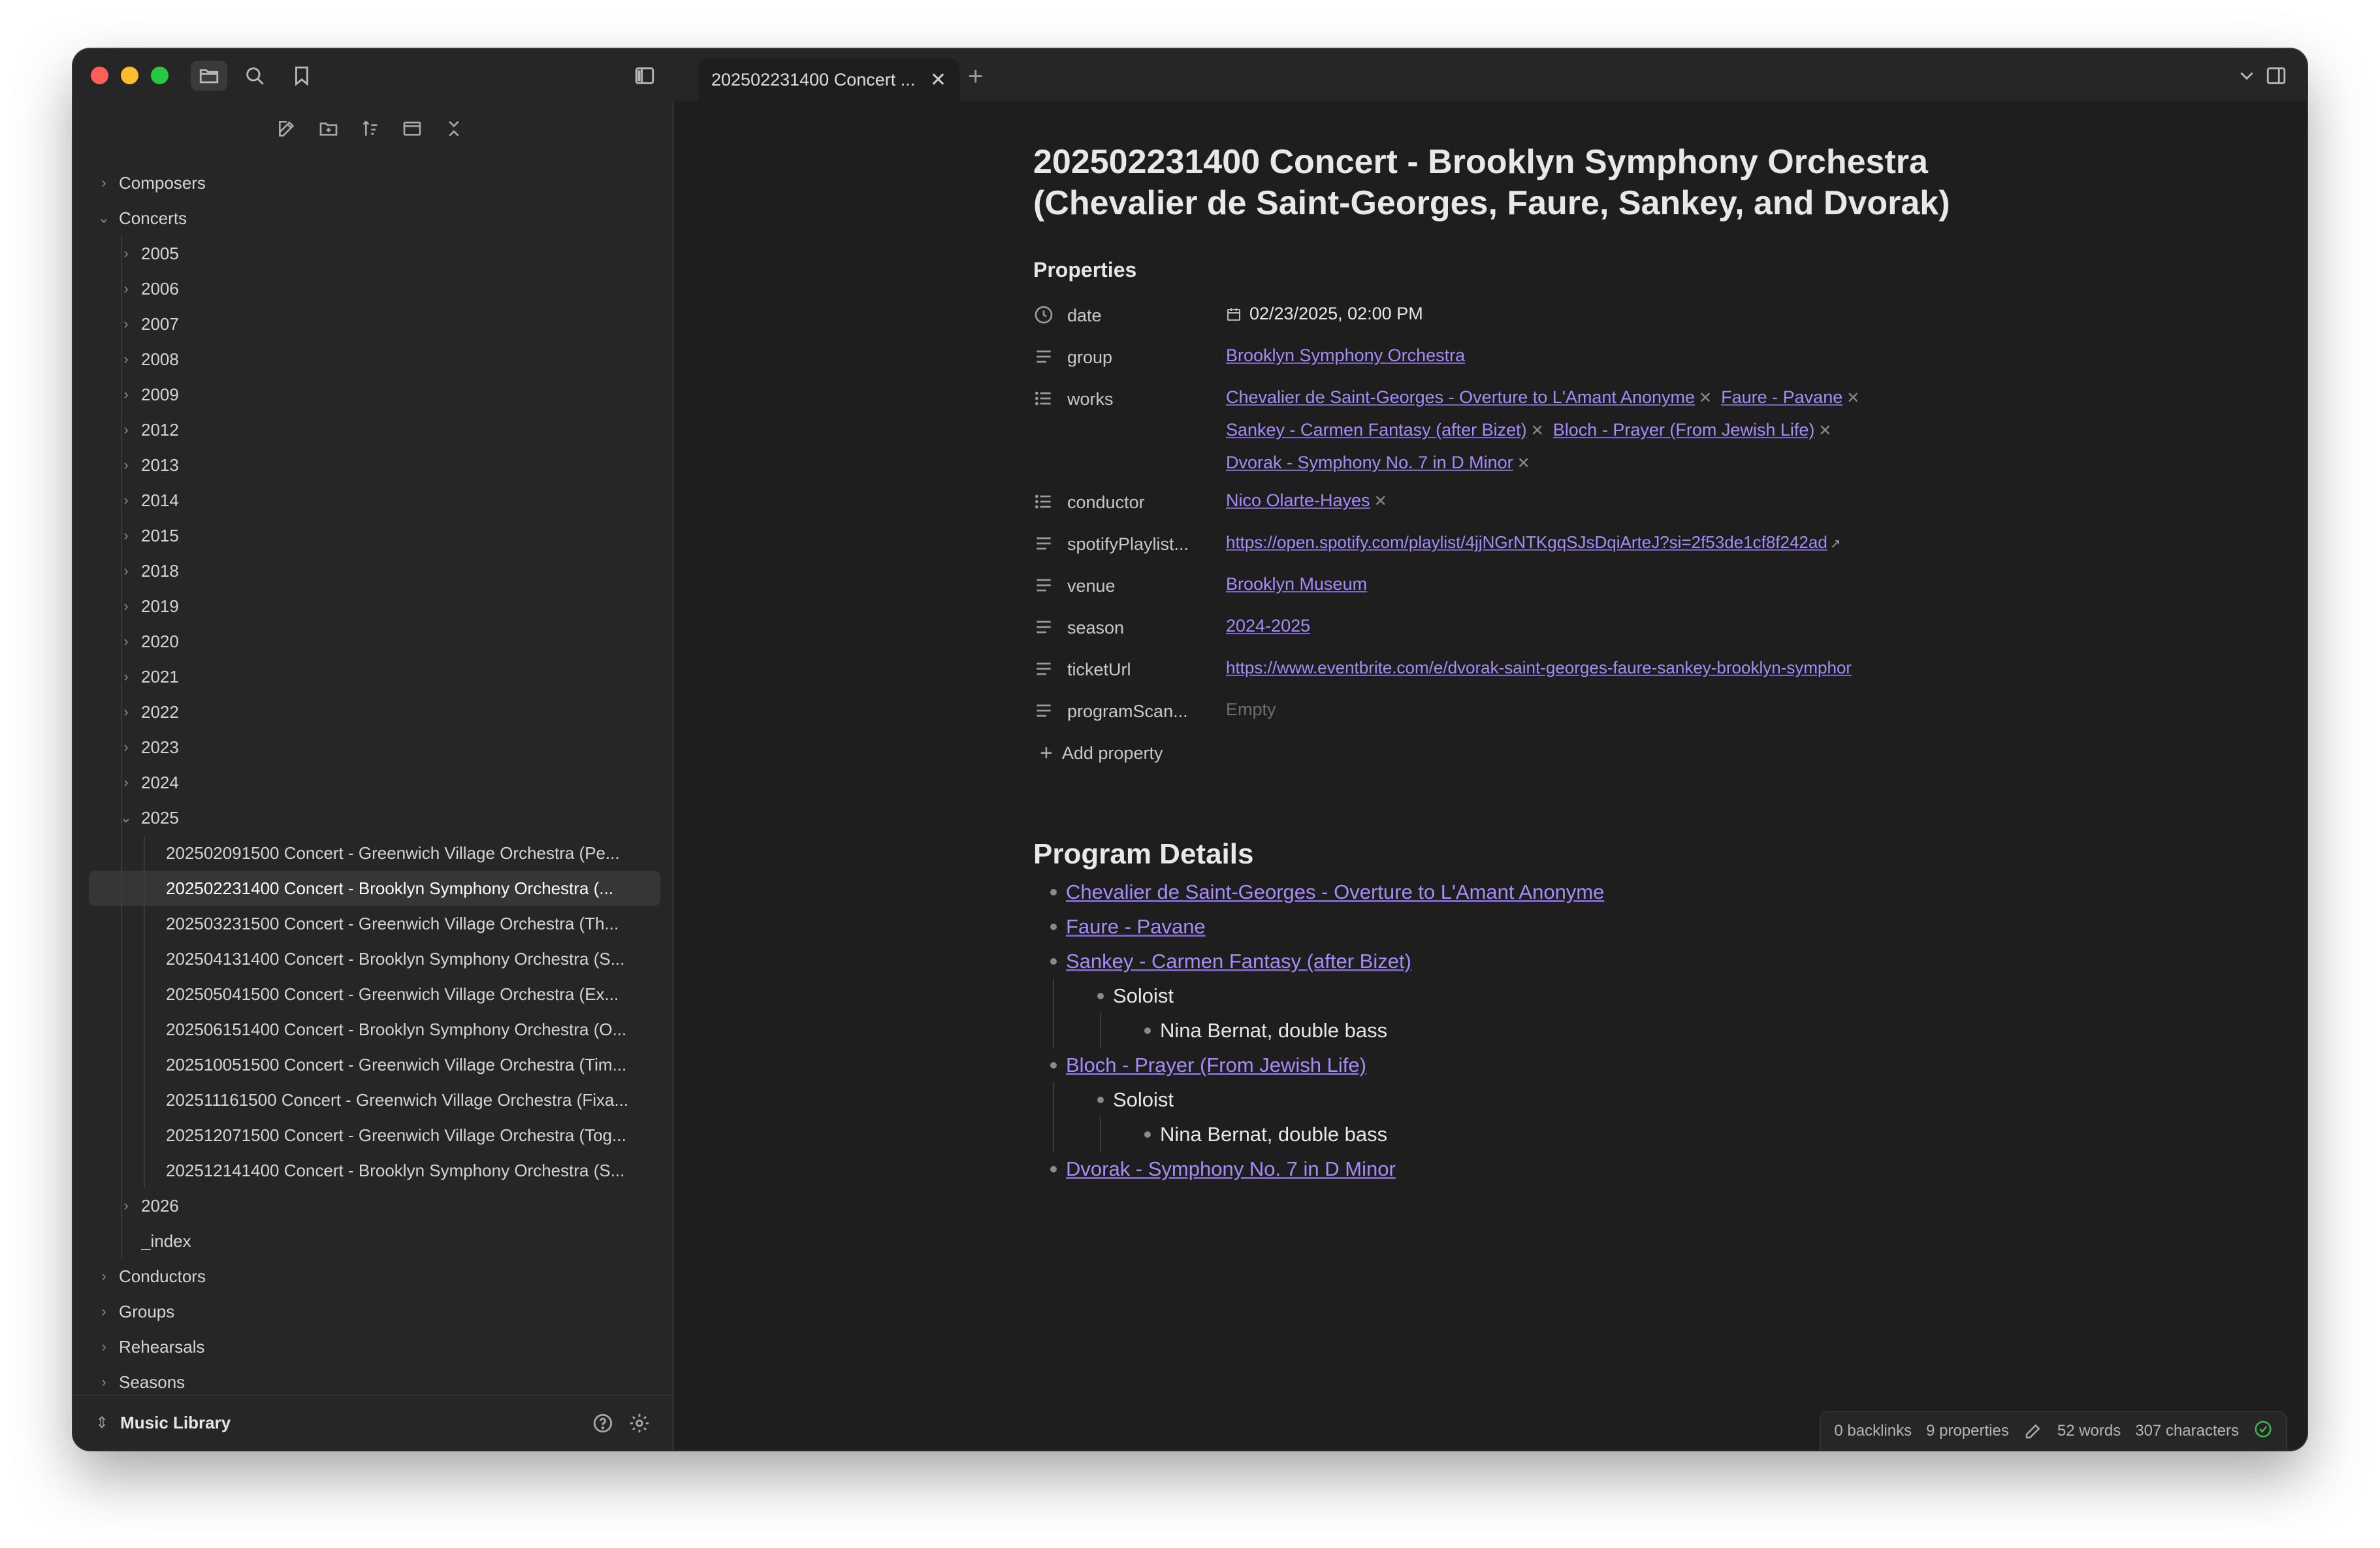  I want to click on property-name: venue, so click(1146, 580).